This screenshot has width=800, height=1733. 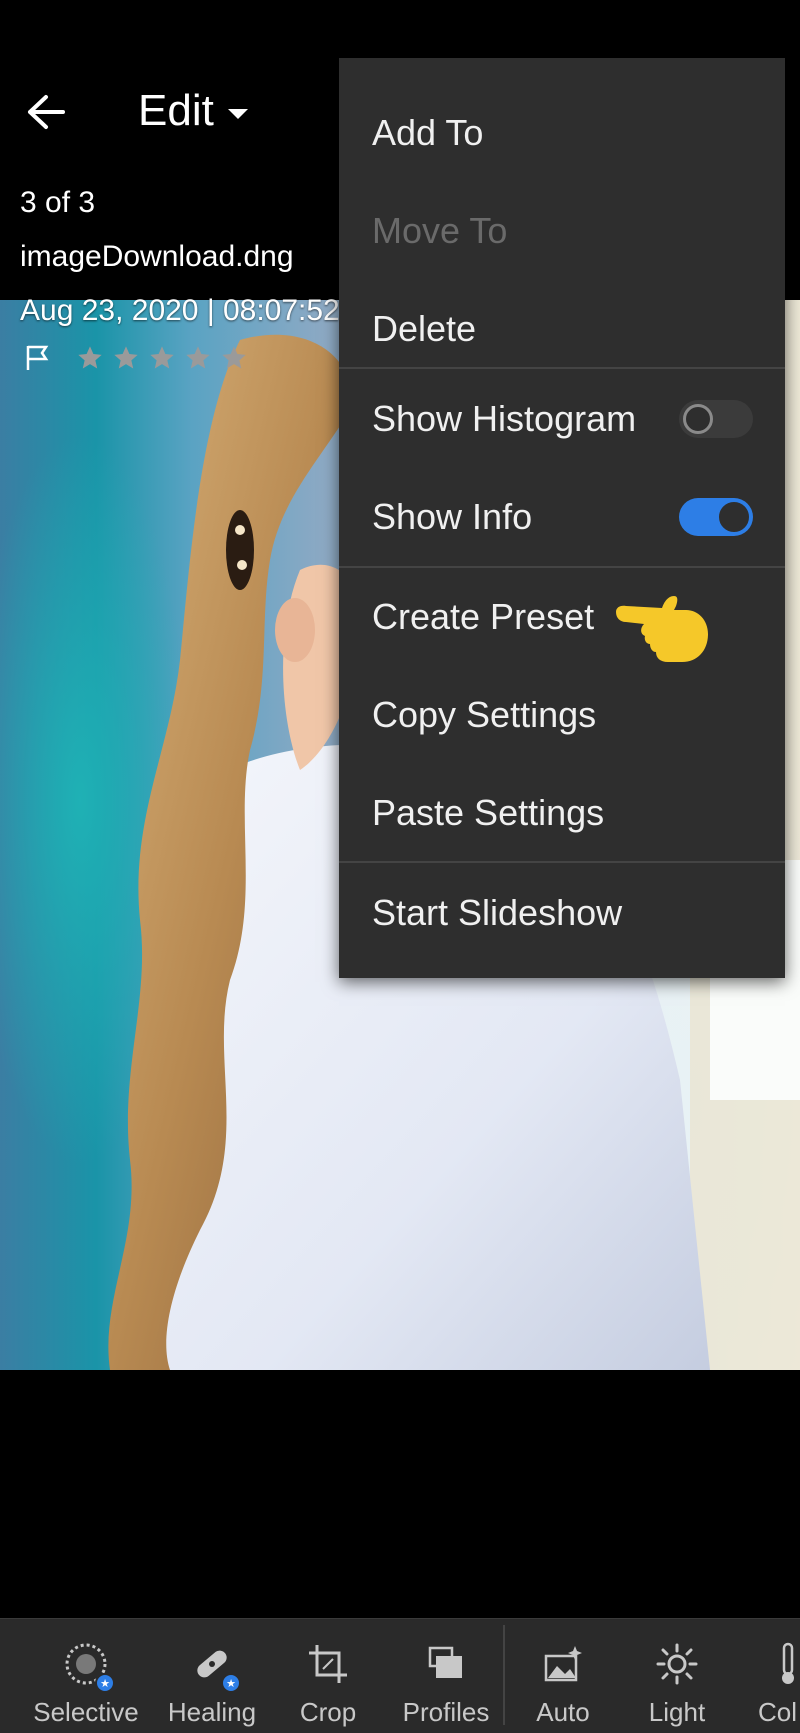 I want to click on menu-item-label: Copy Settings, so click(x=484, y=714).